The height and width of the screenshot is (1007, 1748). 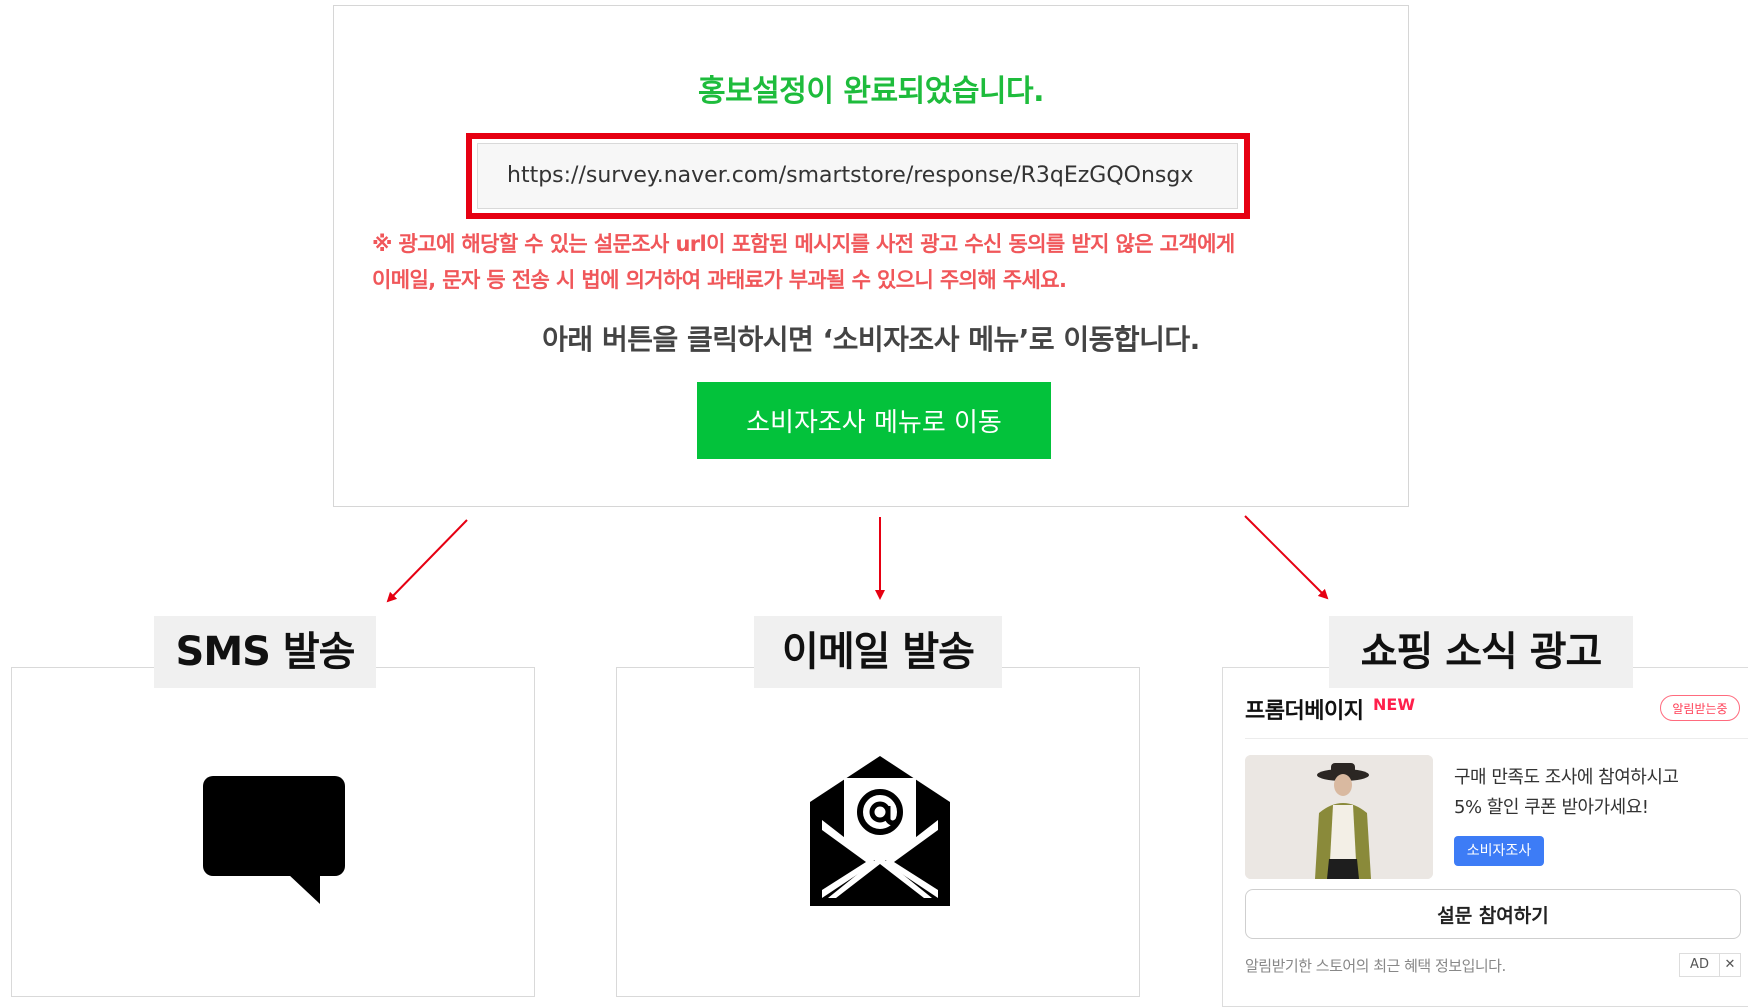 I want to click on chat-bubble-icon, so click(x=275, y=844).